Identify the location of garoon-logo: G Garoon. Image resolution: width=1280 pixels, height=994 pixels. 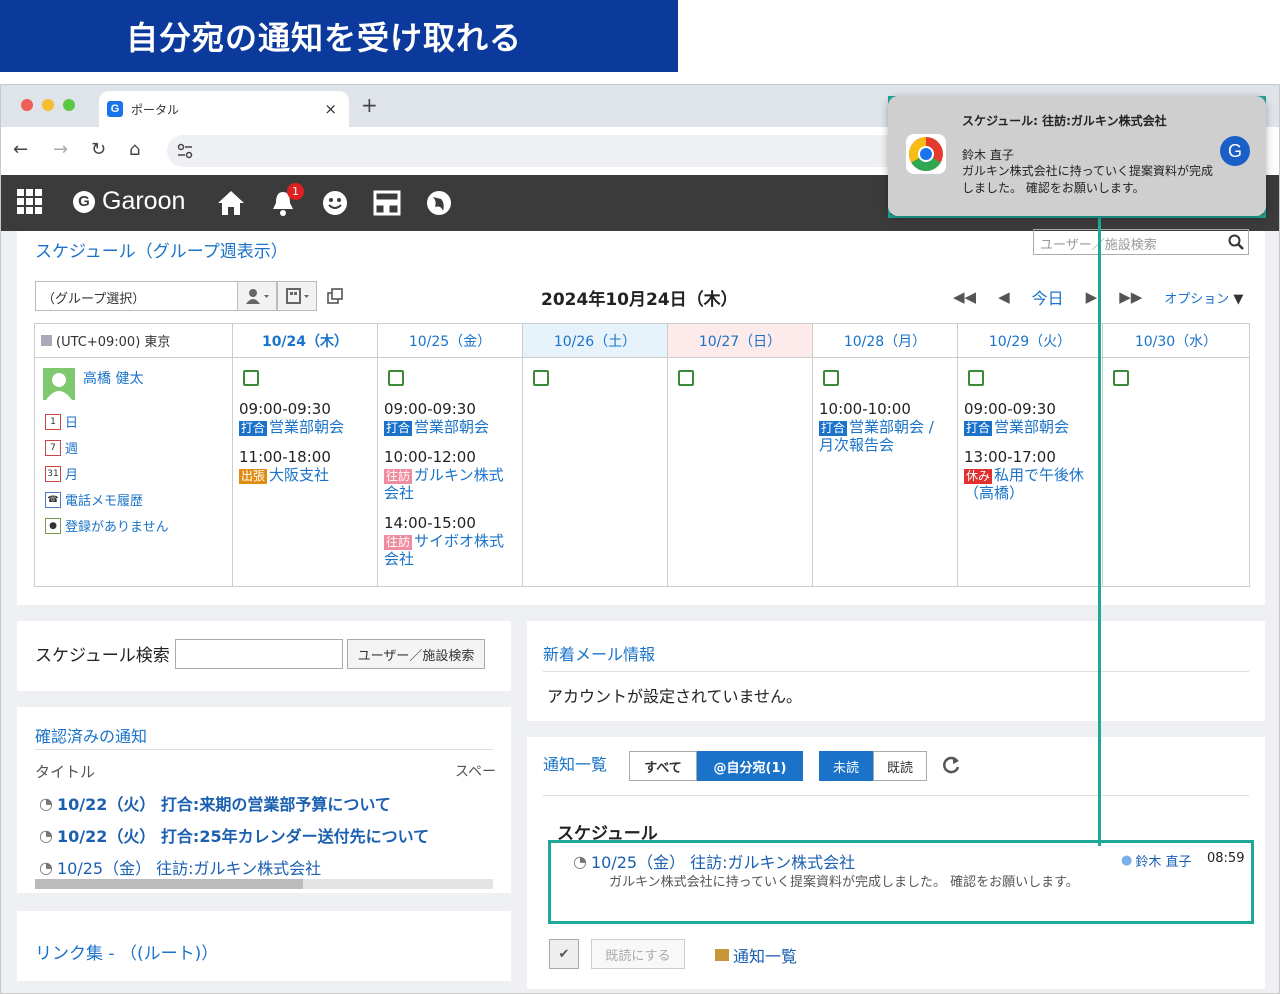
(129, 201).